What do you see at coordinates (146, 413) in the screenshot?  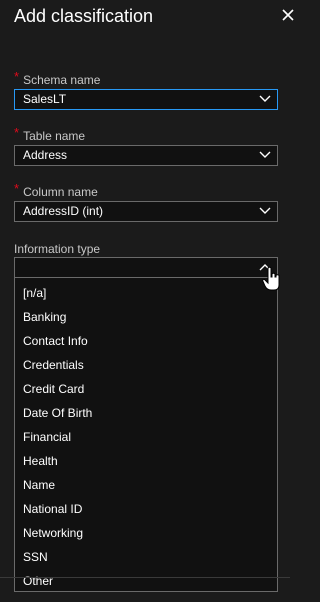 I see `dropdown-option: Date Of Birth` at bounding box center [146, 413].